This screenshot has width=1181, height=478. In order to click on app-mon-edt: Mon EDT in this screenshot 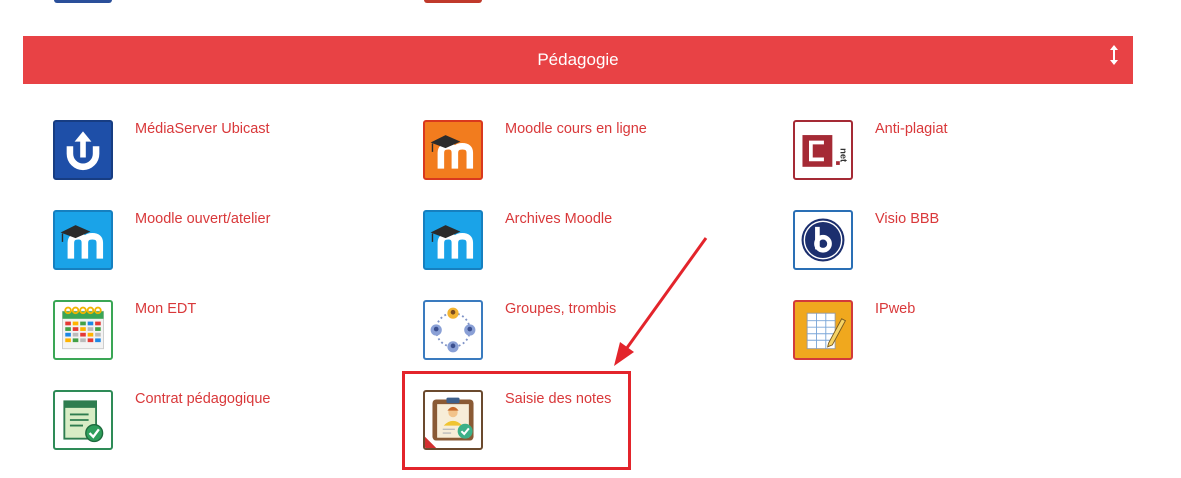, I will do `click(218, 335)`.